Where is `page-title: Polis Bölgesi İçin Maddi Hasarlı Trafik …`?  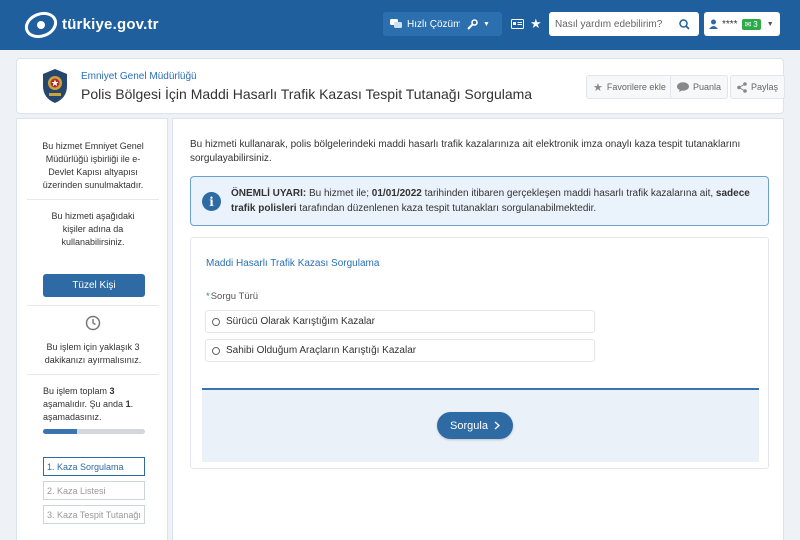
page-title: Polis Bölgesi İçin Maddi Hasarlı Trafik … is located at coordinates (307, 94).